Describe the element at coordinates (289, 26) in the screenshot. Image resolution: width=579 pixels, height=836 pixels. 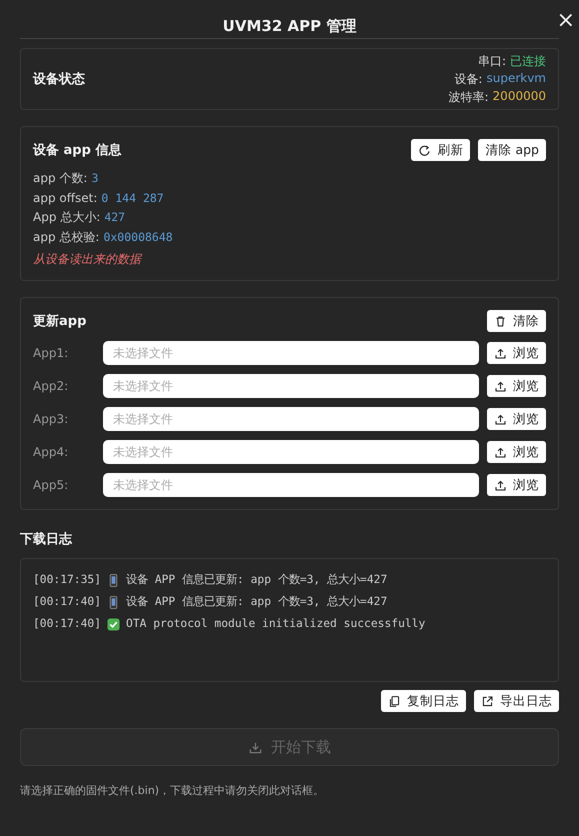
I see `dialog-title: UVM32 APP 管理` at that location.